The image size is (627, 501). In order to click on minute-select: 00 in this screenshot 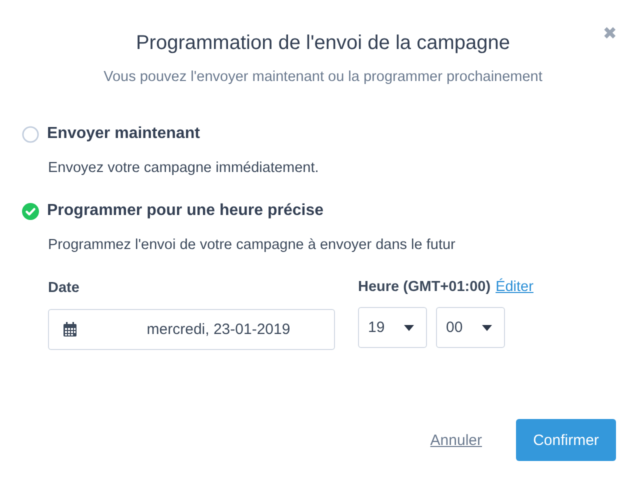, I will do `click(470, 327)`.